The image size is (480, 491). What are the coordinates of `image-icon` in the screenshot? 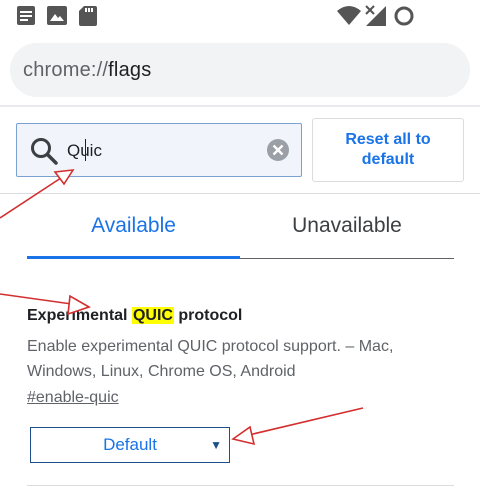 It's located at (57, 15).